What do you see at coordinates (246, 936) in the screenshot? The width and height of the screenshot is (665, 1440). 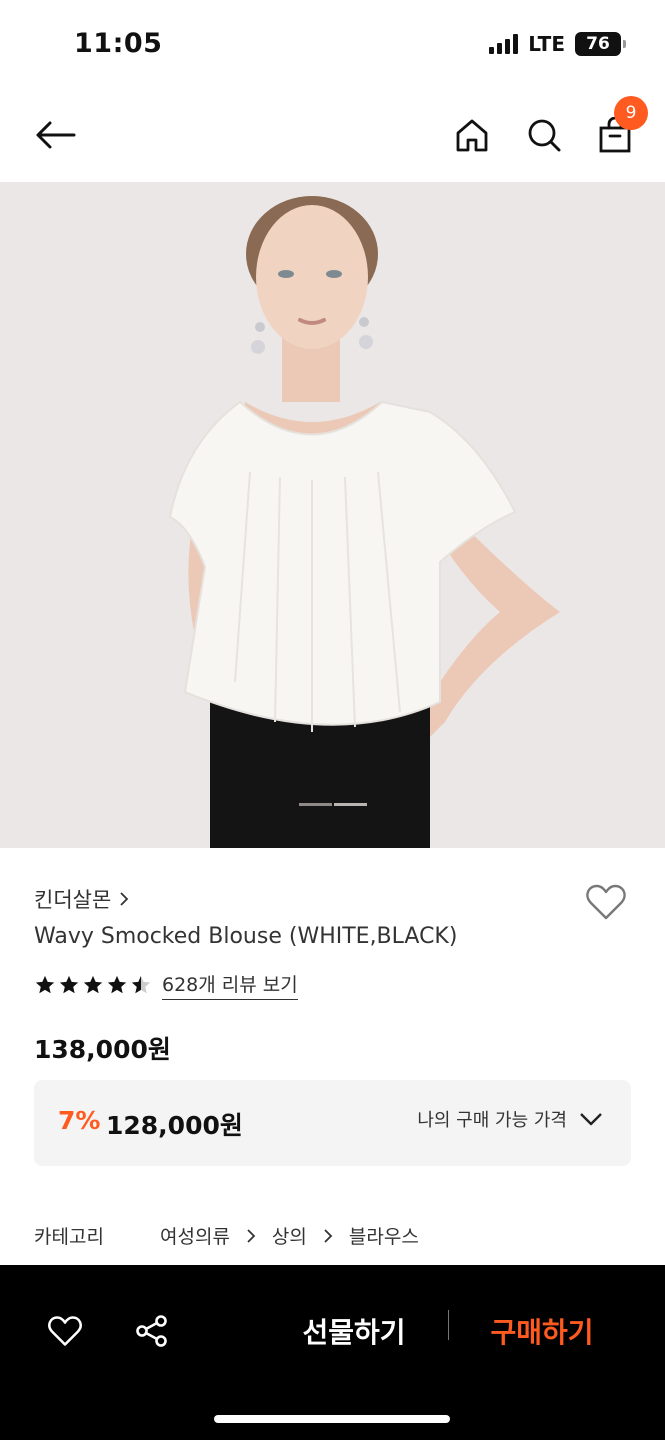 I see `product-title: Wavy Smocked Blouse (WHITE,BLACK)` at bounding box center [246, 936].